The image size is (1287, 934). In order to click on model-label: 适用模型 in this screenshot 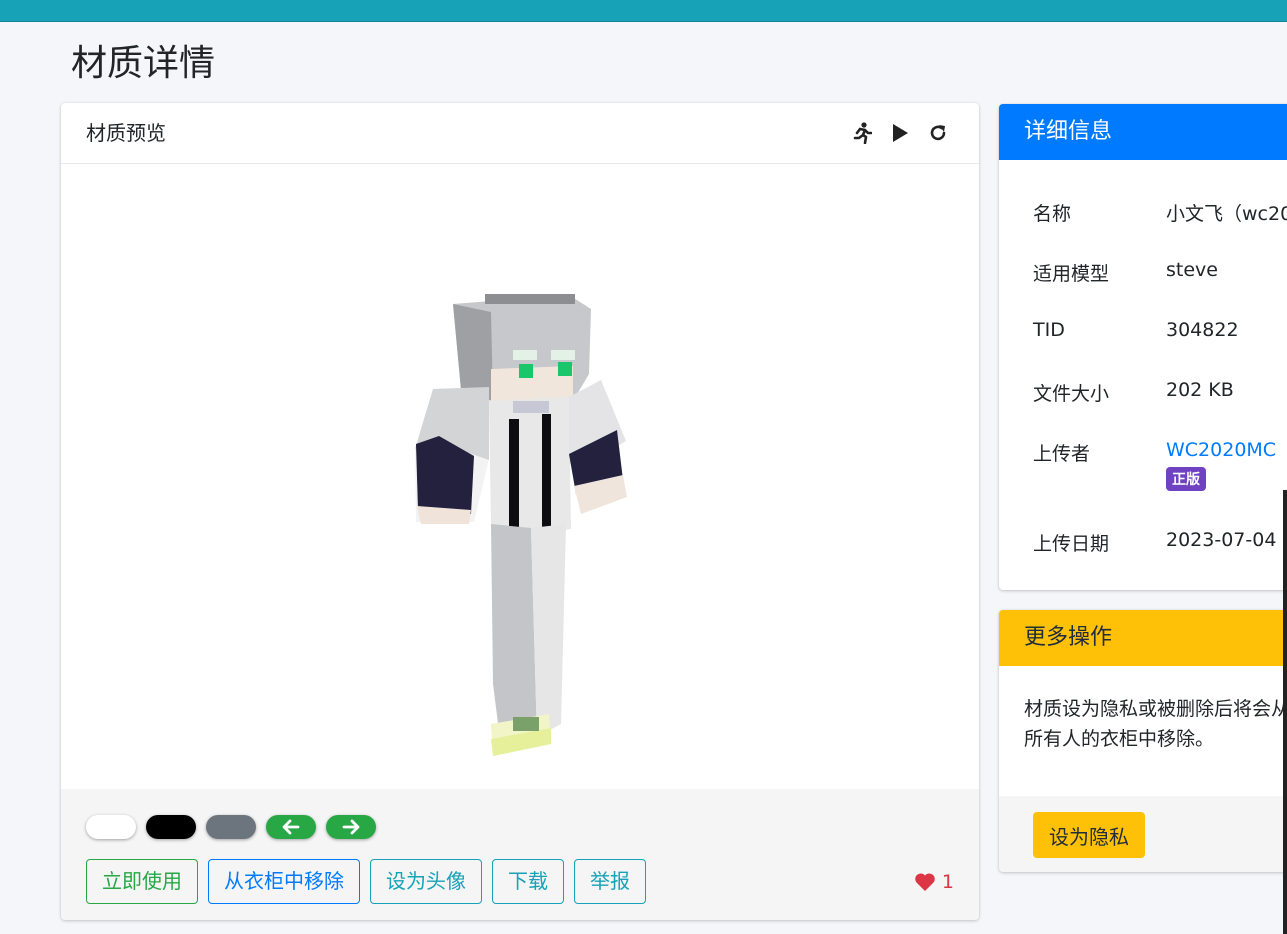, I will do `click(1071, 274)`.